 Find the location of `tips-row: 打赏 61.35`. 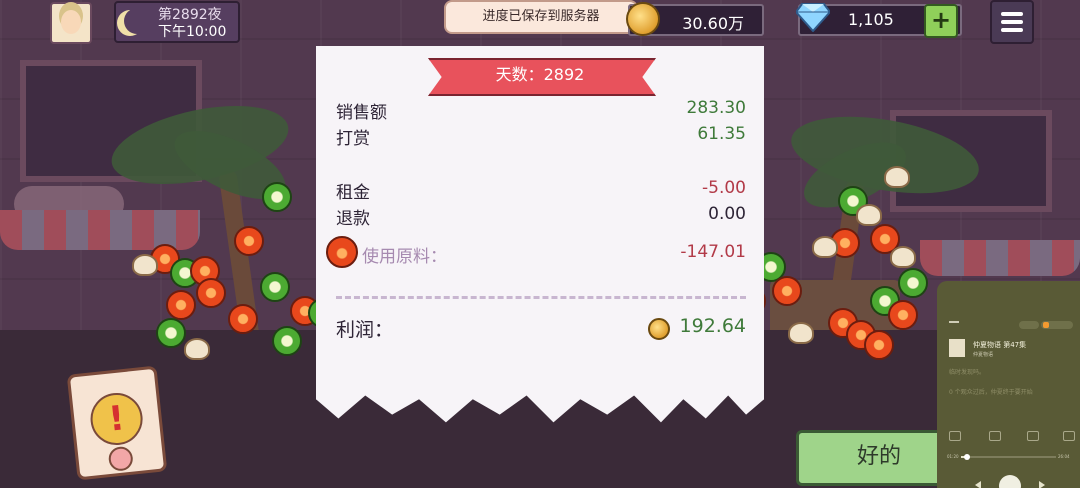

tips-row: 打赏 61.35 is located at coordinates (541, 136).